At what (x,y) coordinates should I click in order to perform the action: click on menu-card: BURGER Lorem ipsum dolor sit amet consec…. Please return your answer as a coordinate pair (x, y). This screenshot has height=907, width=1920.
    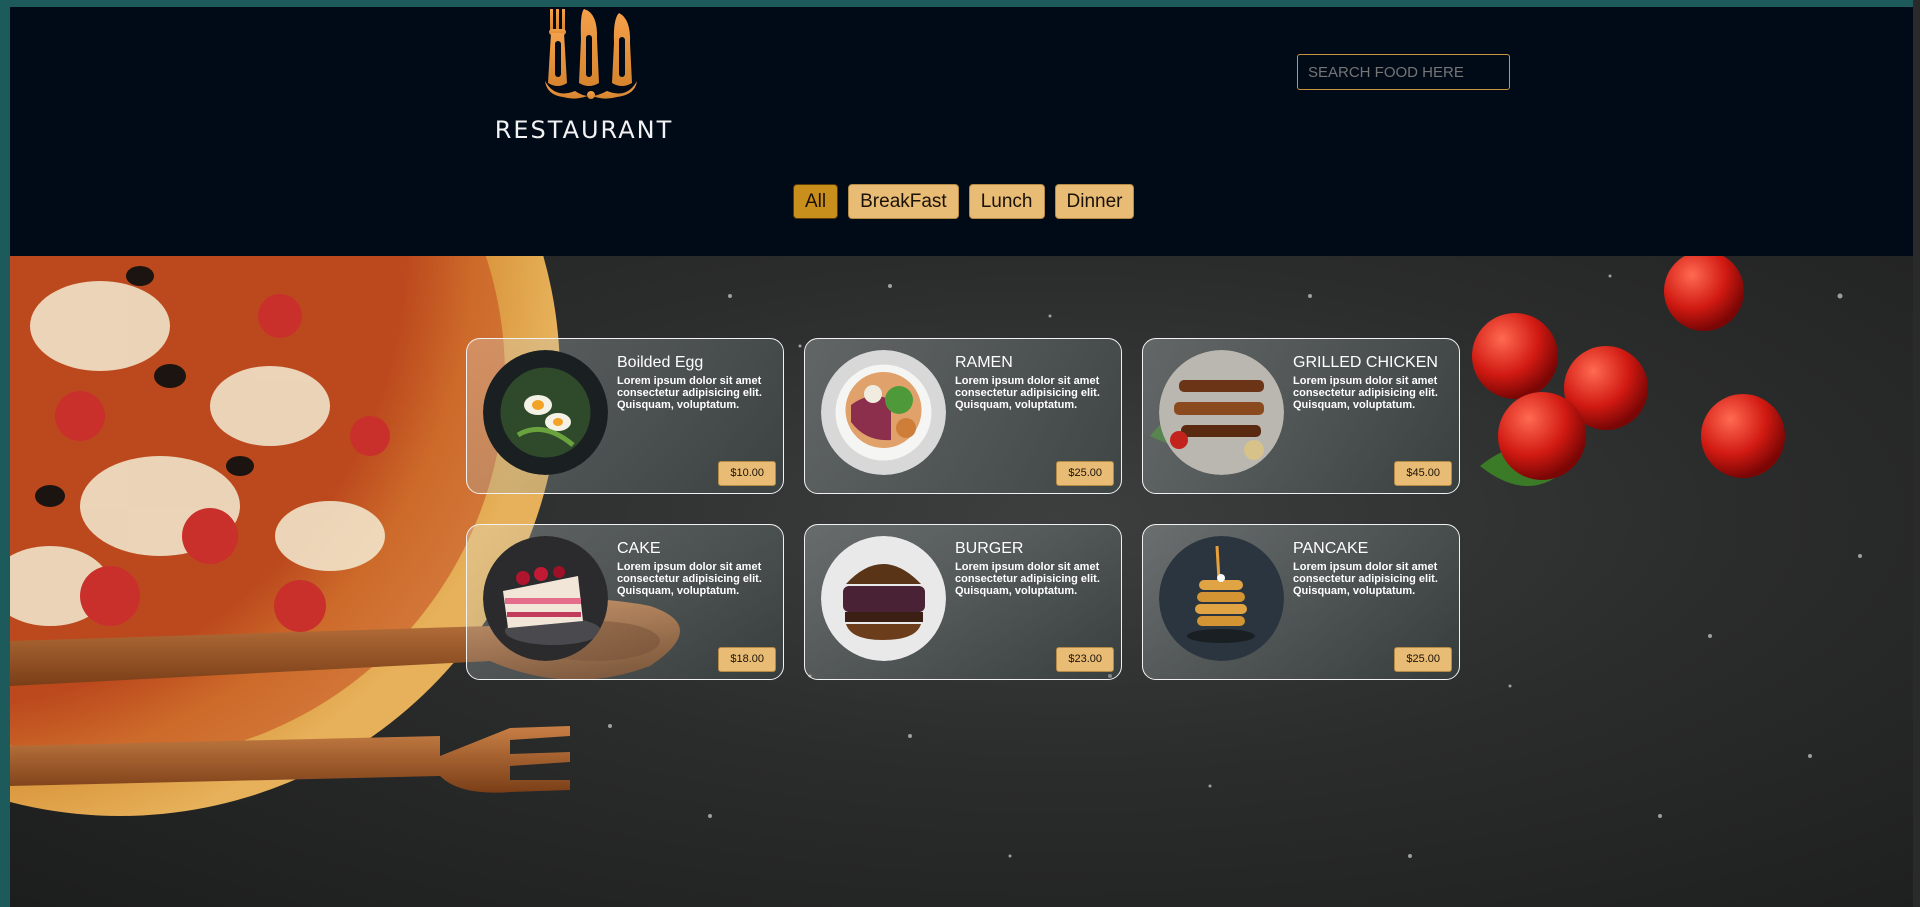
    Looking at the image, I should click on (963, 602).